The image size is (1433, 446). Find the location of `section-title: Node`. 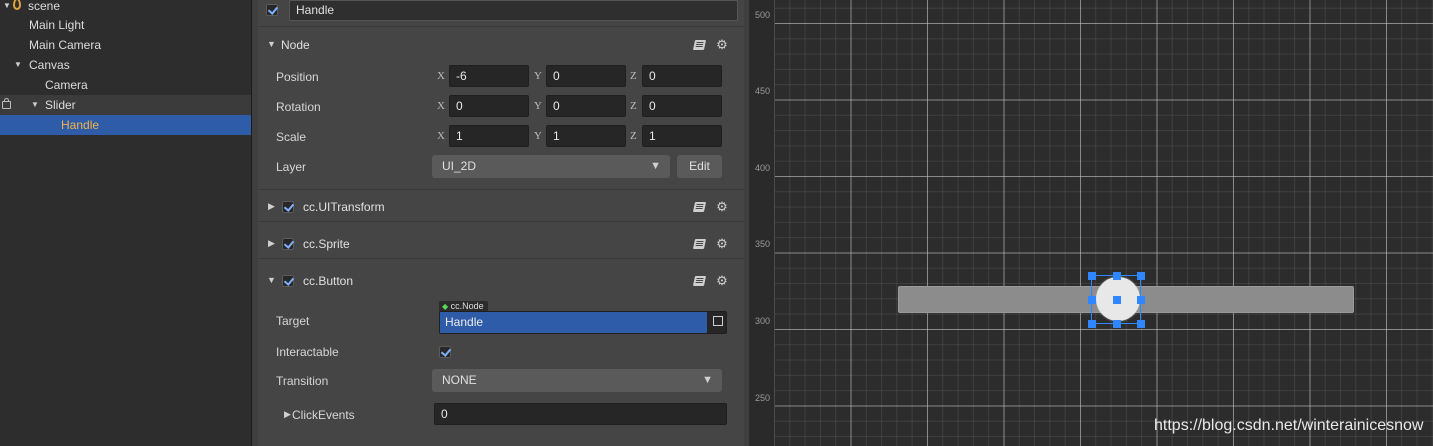

section-title: Node is located at coordinates (295, 45).